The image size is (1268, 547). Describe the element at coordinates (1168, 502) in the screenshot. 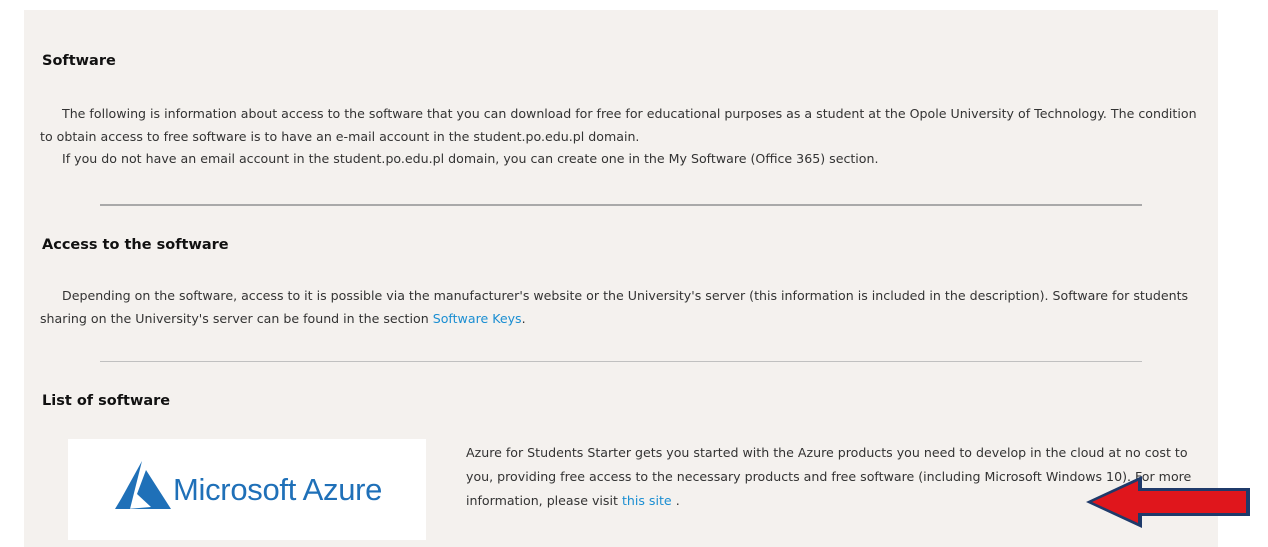

I see `red-left-arrow-icon` at that location.